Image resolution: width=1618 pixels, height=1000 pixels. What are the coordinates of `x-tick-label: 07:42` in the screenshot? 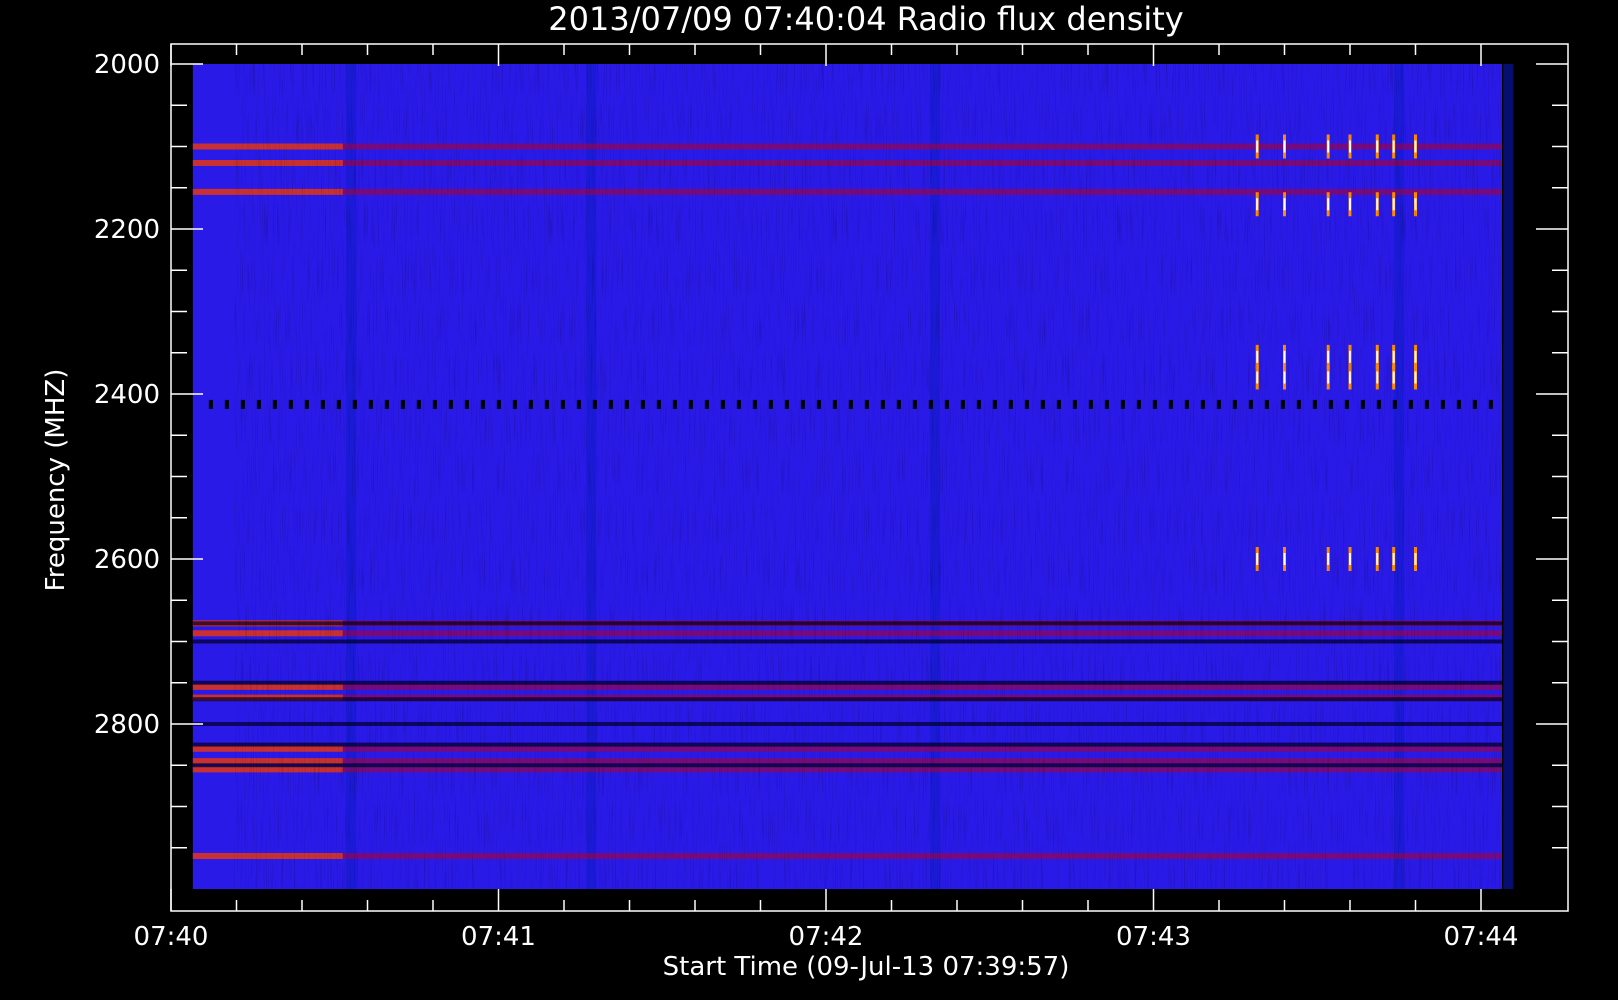 It's located at (826, 937).